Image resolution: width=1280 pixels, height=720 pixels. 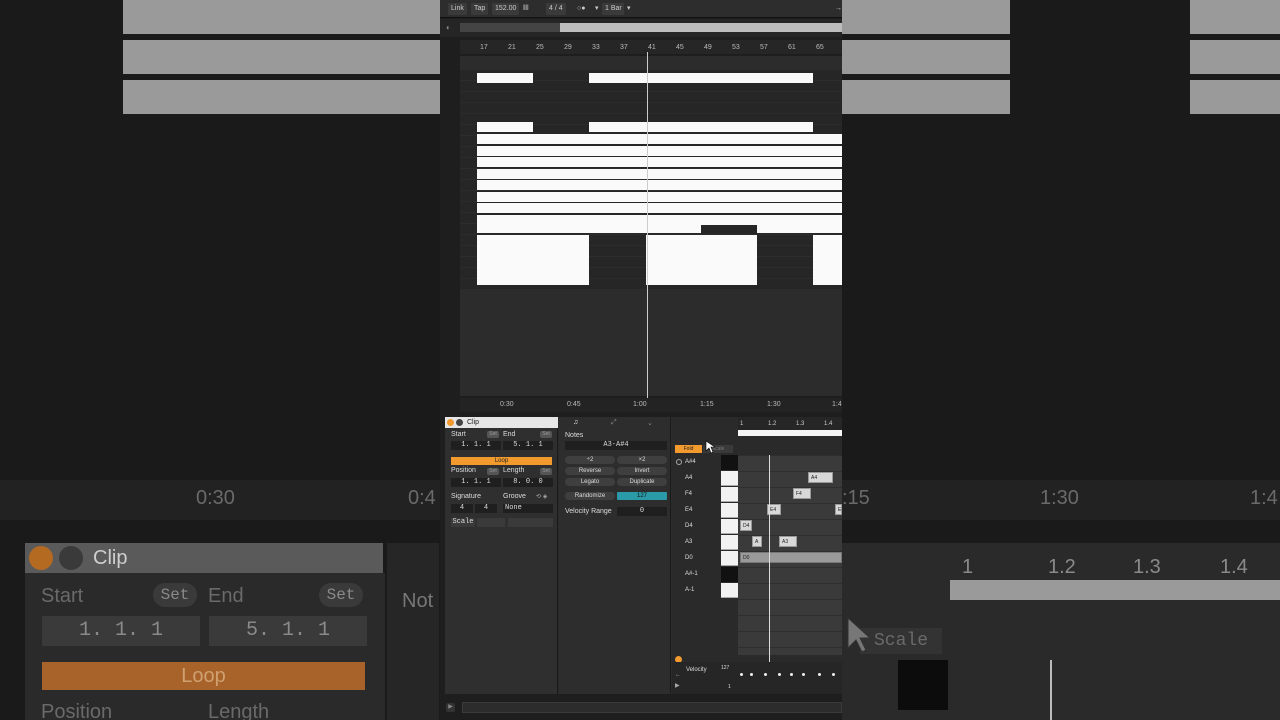 What do you see at coordinates (493, 471) in the screenshot?
I see `position-set-button: Set` at bounding box center [493, 471].